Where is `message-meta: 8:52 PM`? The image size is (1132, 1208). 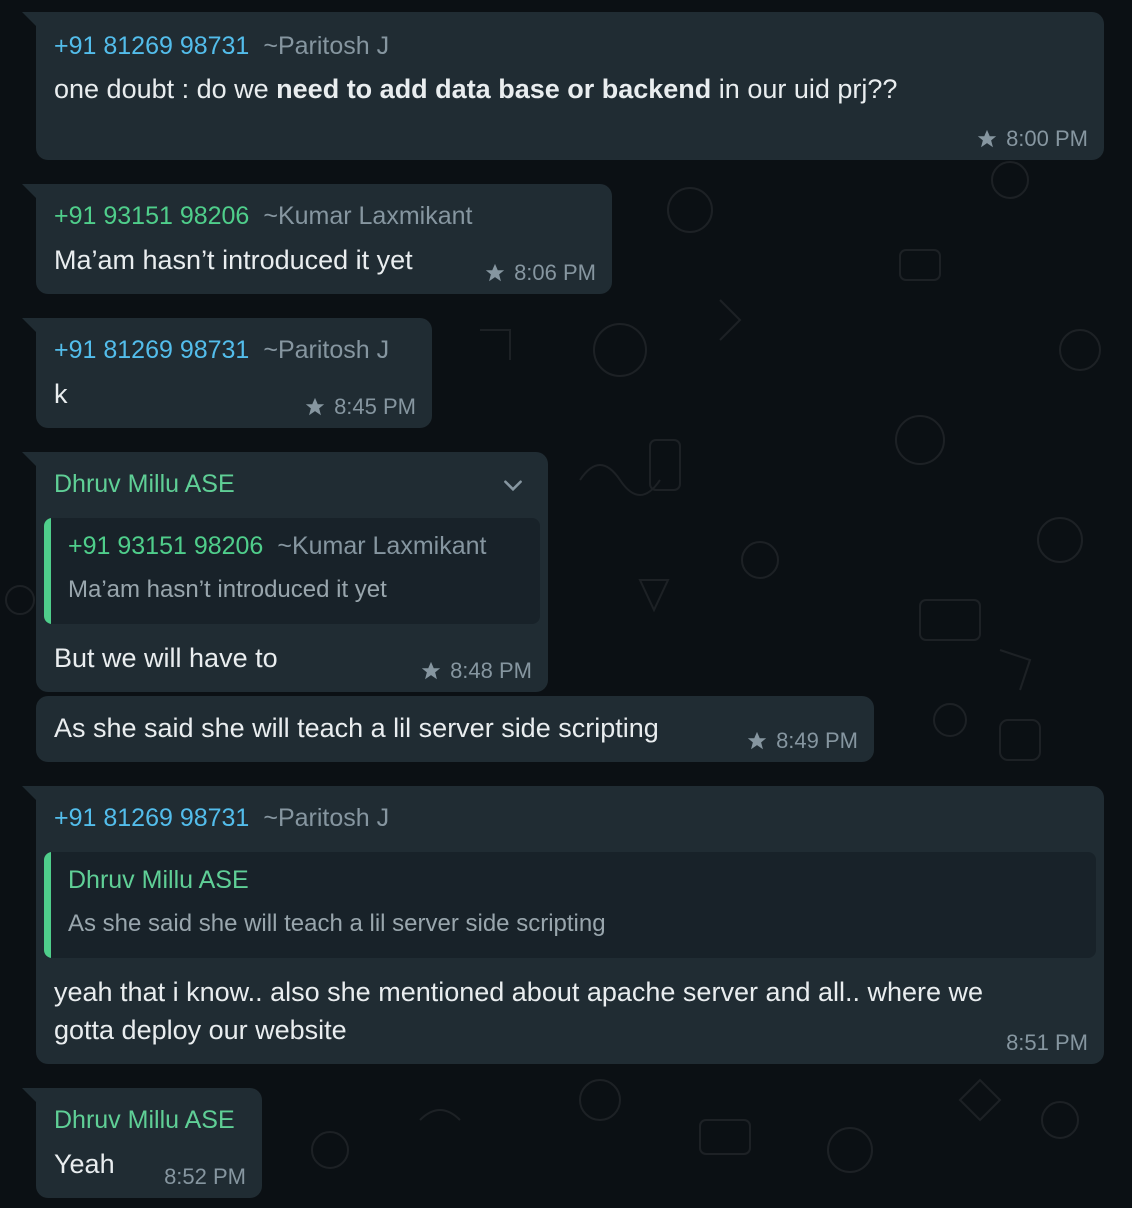 message-meta: 8:52 PM is located at coordinates (205, 1177).